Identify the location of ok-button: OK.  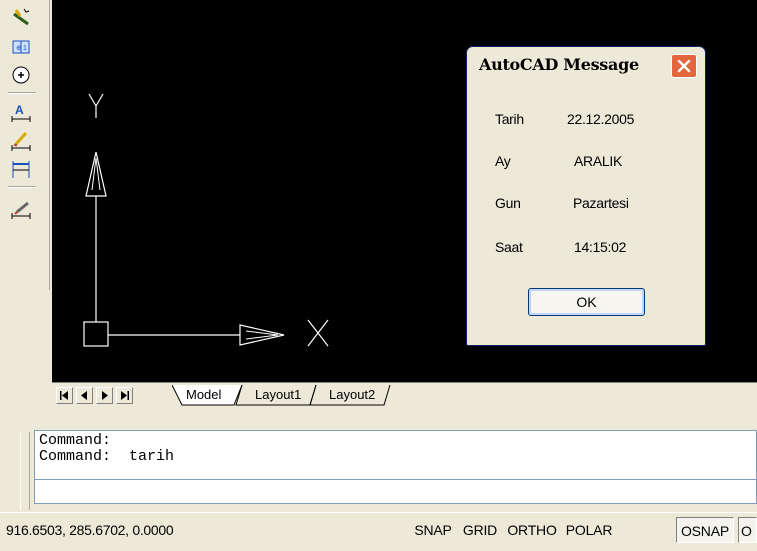
(586, 302).